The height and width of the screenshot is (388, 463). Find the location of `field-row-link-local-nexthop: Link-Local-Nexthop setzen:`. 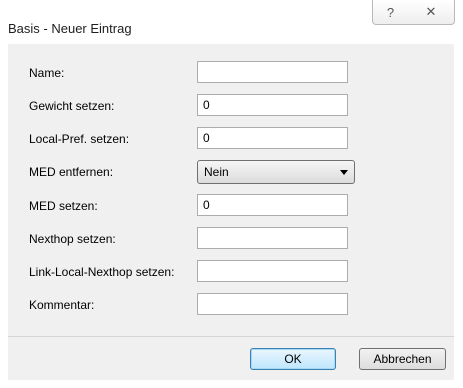

field-row-link-local-nexthop: Link-Local-Nexthop setzen: is located at coordinates (231, 273).